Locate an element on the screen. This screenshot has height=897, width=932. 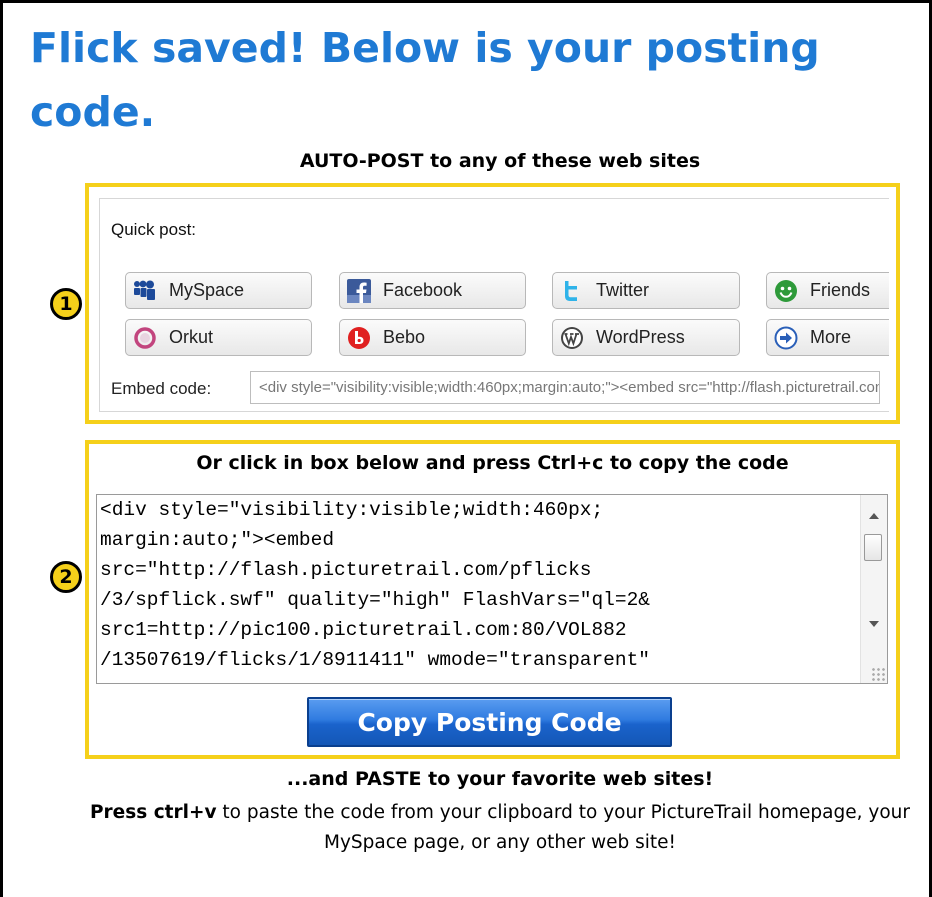
wordpress-button-label: WordPress is located at coordinates (640, 337).